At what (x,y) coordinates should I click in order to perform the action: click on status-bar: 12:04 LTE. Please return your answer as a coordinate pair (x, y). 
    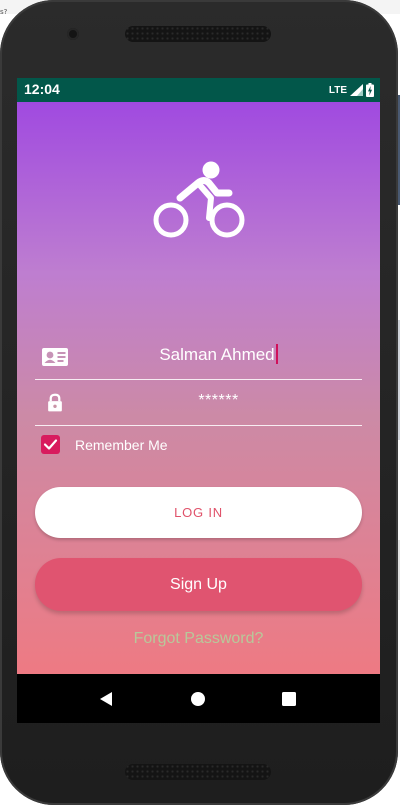
    Looking at the image, I should click on (198, 90).